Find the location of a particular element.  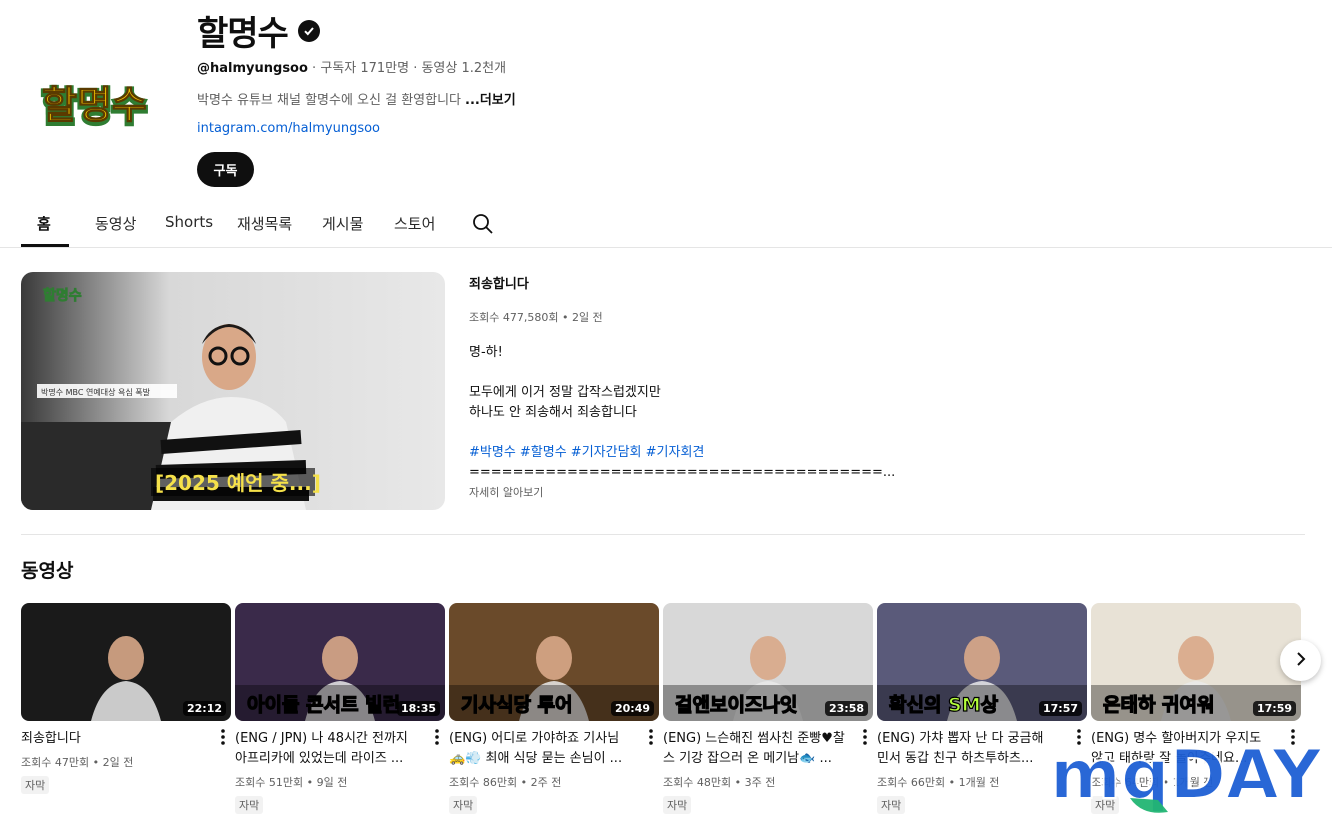

channel-meta: @halmyungsoo · 구독자 171만명 · 동영상 1.2천개 is located at coordinates (351, 66).